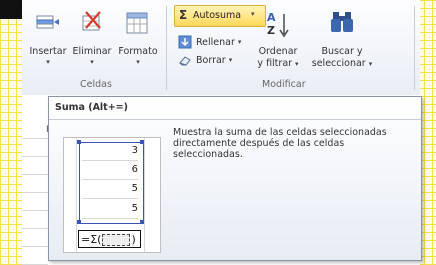  What do you see at coordinates (275, 63) in the screenshot?
I see `sort-label-line2: y filtrar` at bounding box center [275, 63].